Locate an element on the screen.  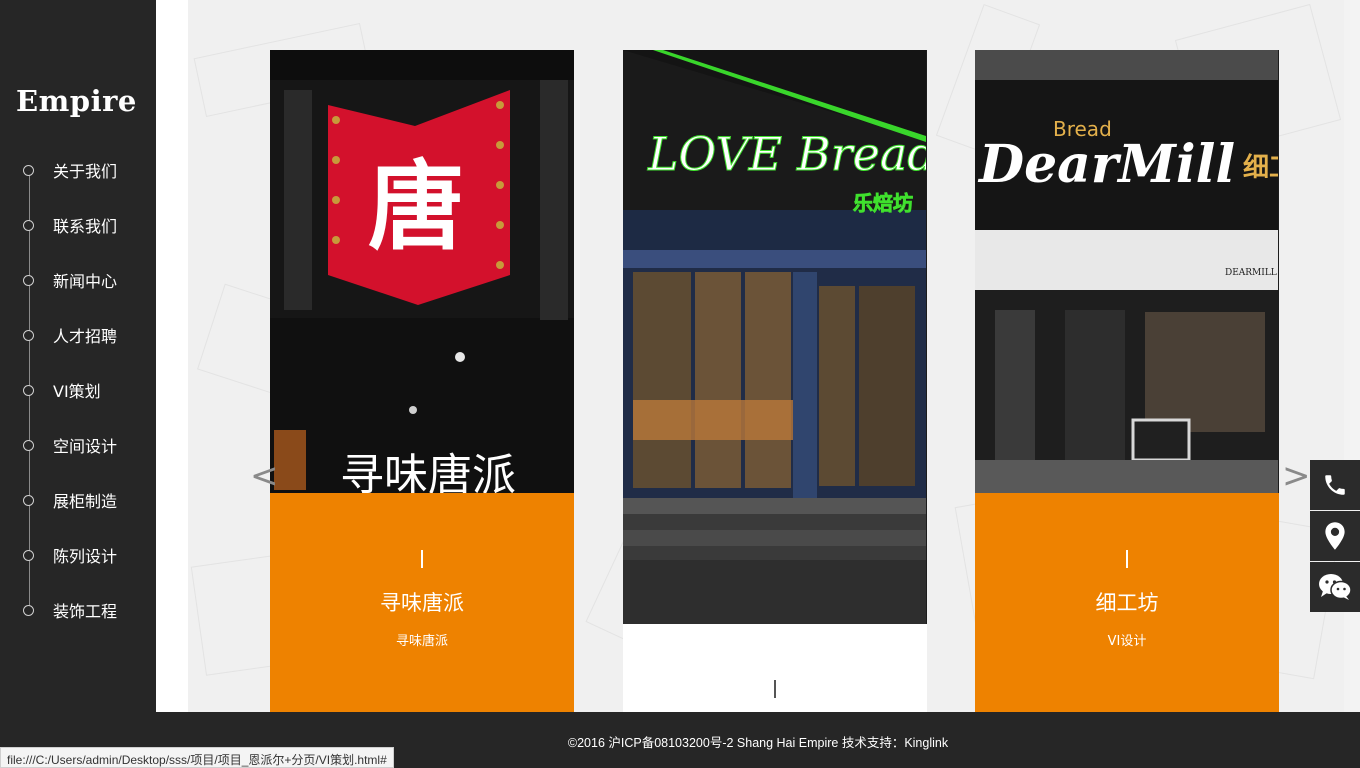
nav-item-label: 联系我们 is located at coordinates (85, 226).